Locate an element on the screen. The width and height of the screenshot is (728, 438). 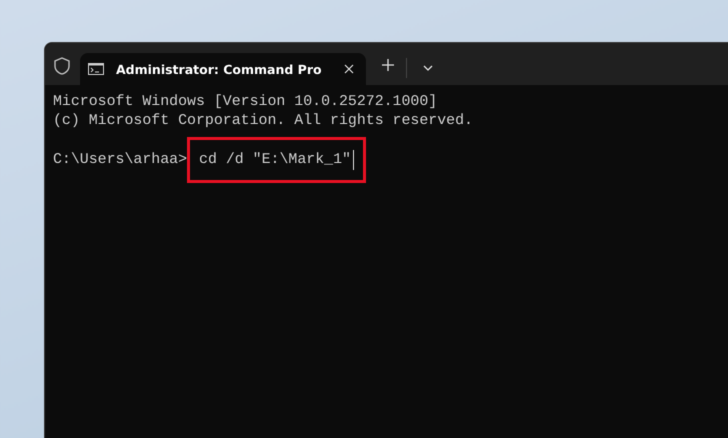
close-icon is located at coordinates (349, 69).